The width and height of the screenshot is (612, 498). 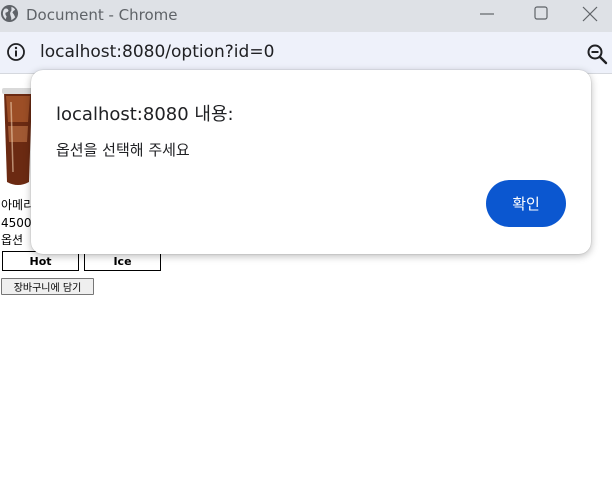 I want to click on address-bar: localhost:8080/option?id=0, so click(x=306, y=53).